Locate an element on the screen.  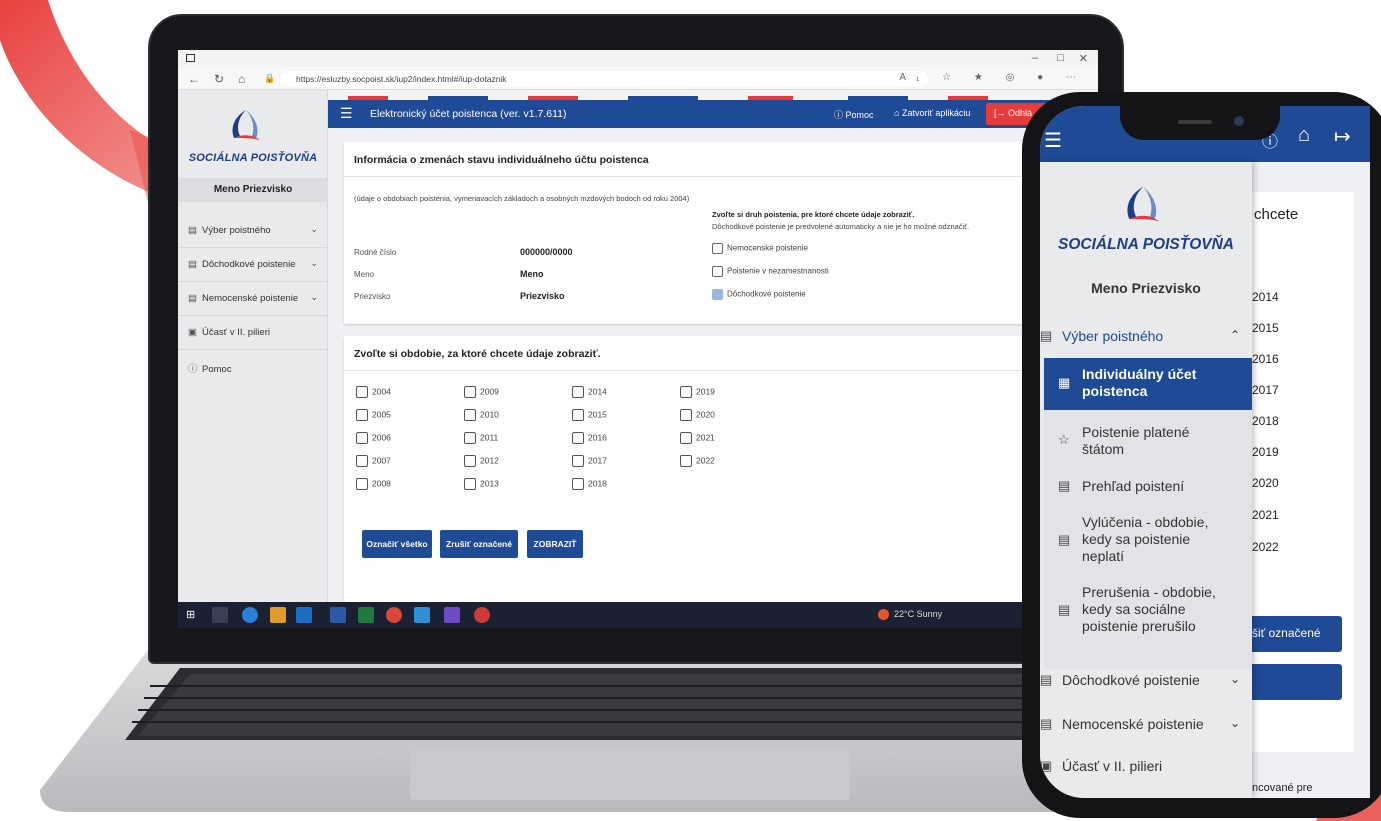
submenu-item-label: Prehľad poistení is located at coordinates (1133, 486).